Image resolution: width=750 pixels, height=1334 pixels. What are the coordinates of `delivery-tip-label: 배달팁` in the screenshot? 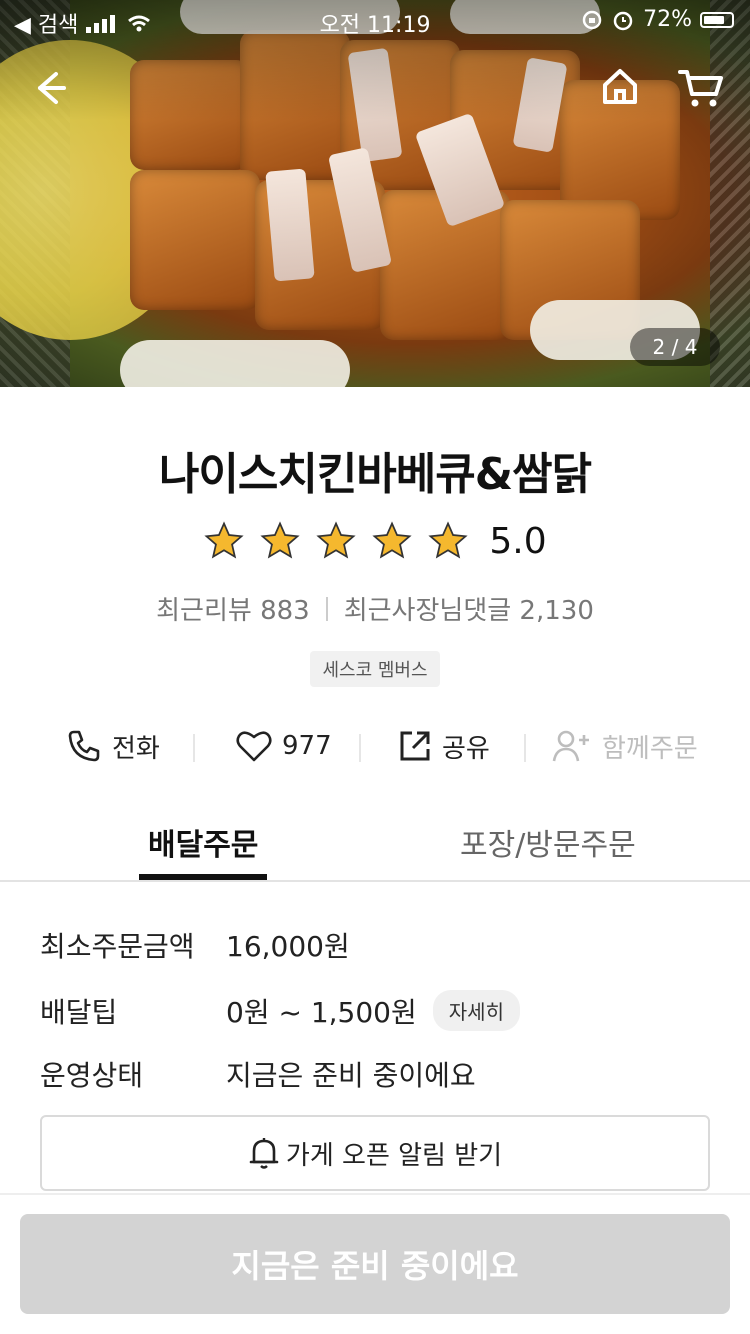 It's located at (79, 1012).